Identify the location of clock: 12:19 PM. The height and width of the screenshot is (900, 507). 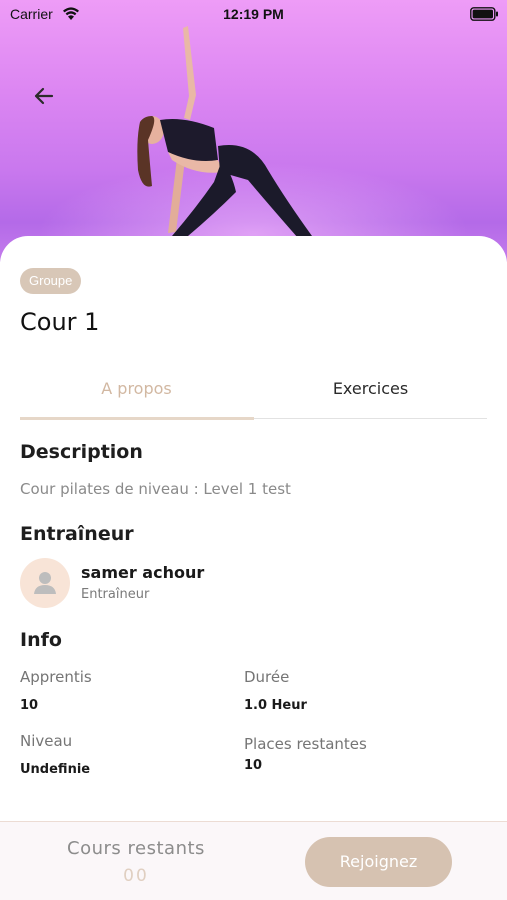
(253, 14).